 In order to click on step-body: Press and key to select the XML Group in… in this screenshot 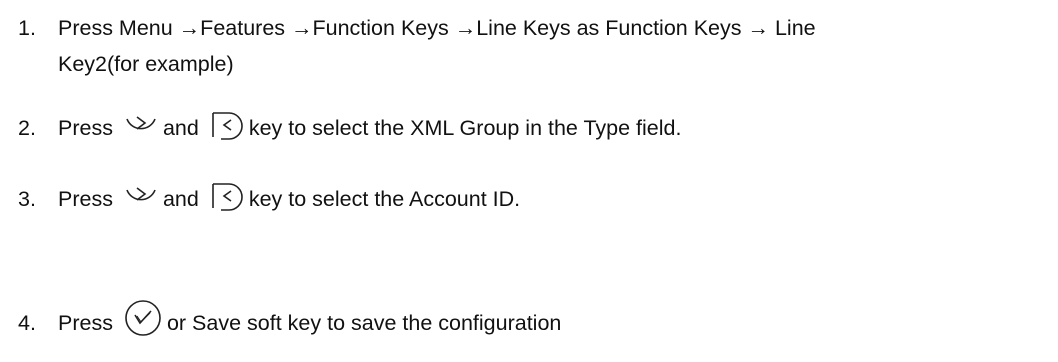, I will do `click(369, 128)`.